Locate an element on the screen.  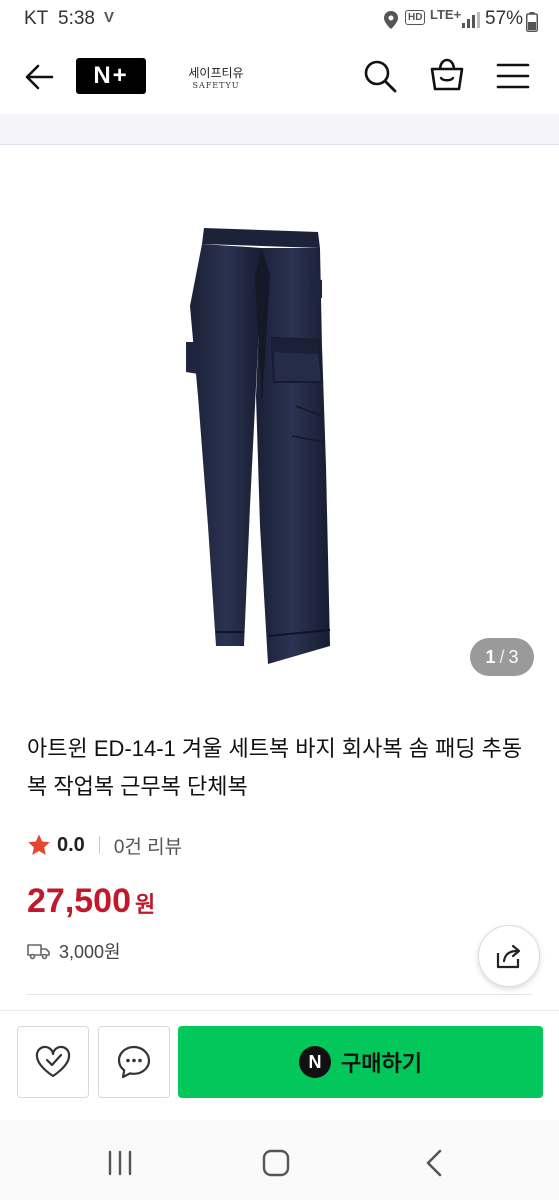
hd-icon: HD is located at coordinates (415, 17).